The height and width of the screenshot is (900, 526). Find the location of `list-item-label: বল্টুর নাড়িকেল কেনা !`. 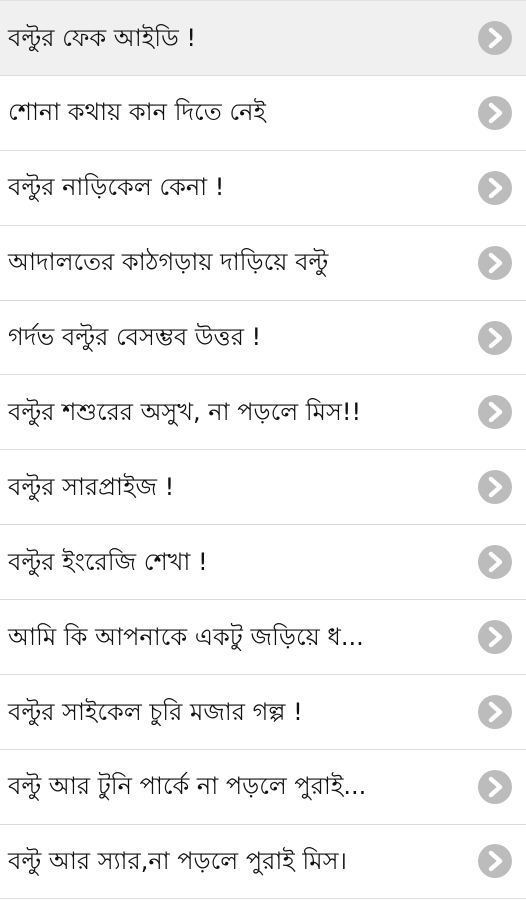

list-item-label: বল্টুর নাড়িকেল কেনা ! is located at coordinates (116, 187).